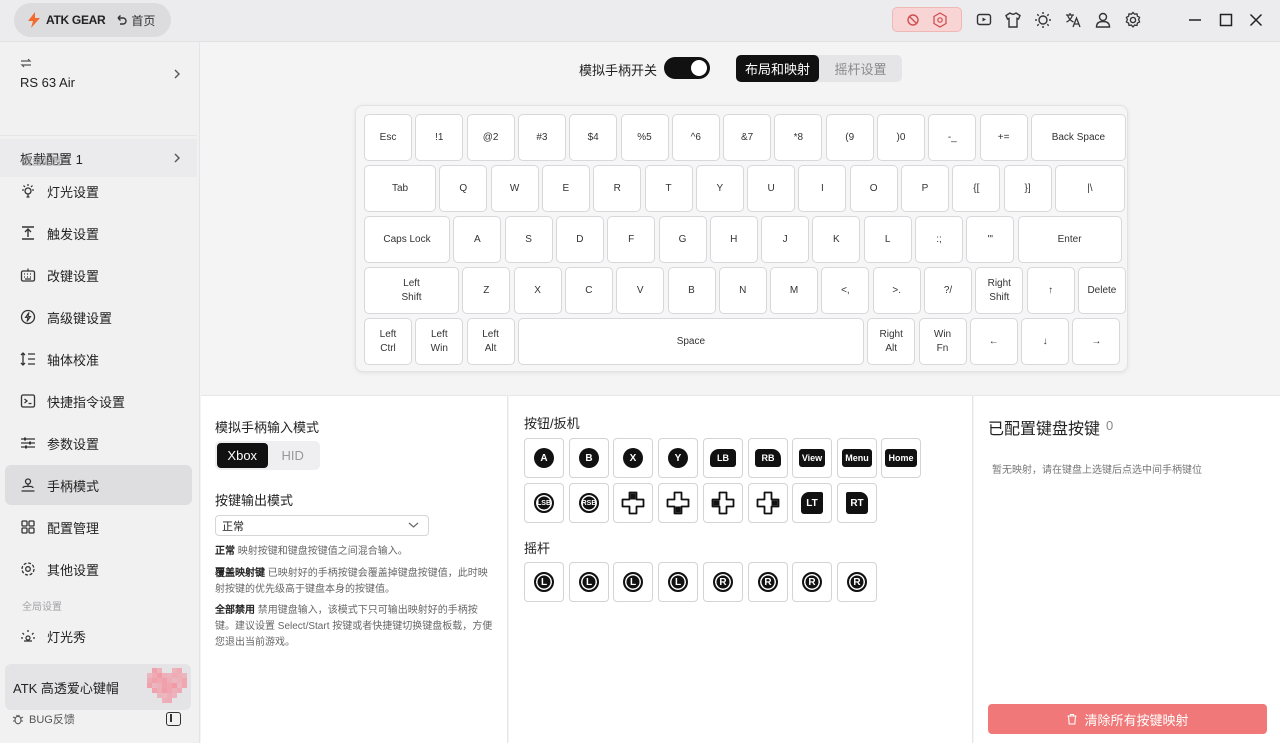 This screenshot has height=743, width=1280. I want to click on gamepad-button-dpad-left, so click(723, 503).